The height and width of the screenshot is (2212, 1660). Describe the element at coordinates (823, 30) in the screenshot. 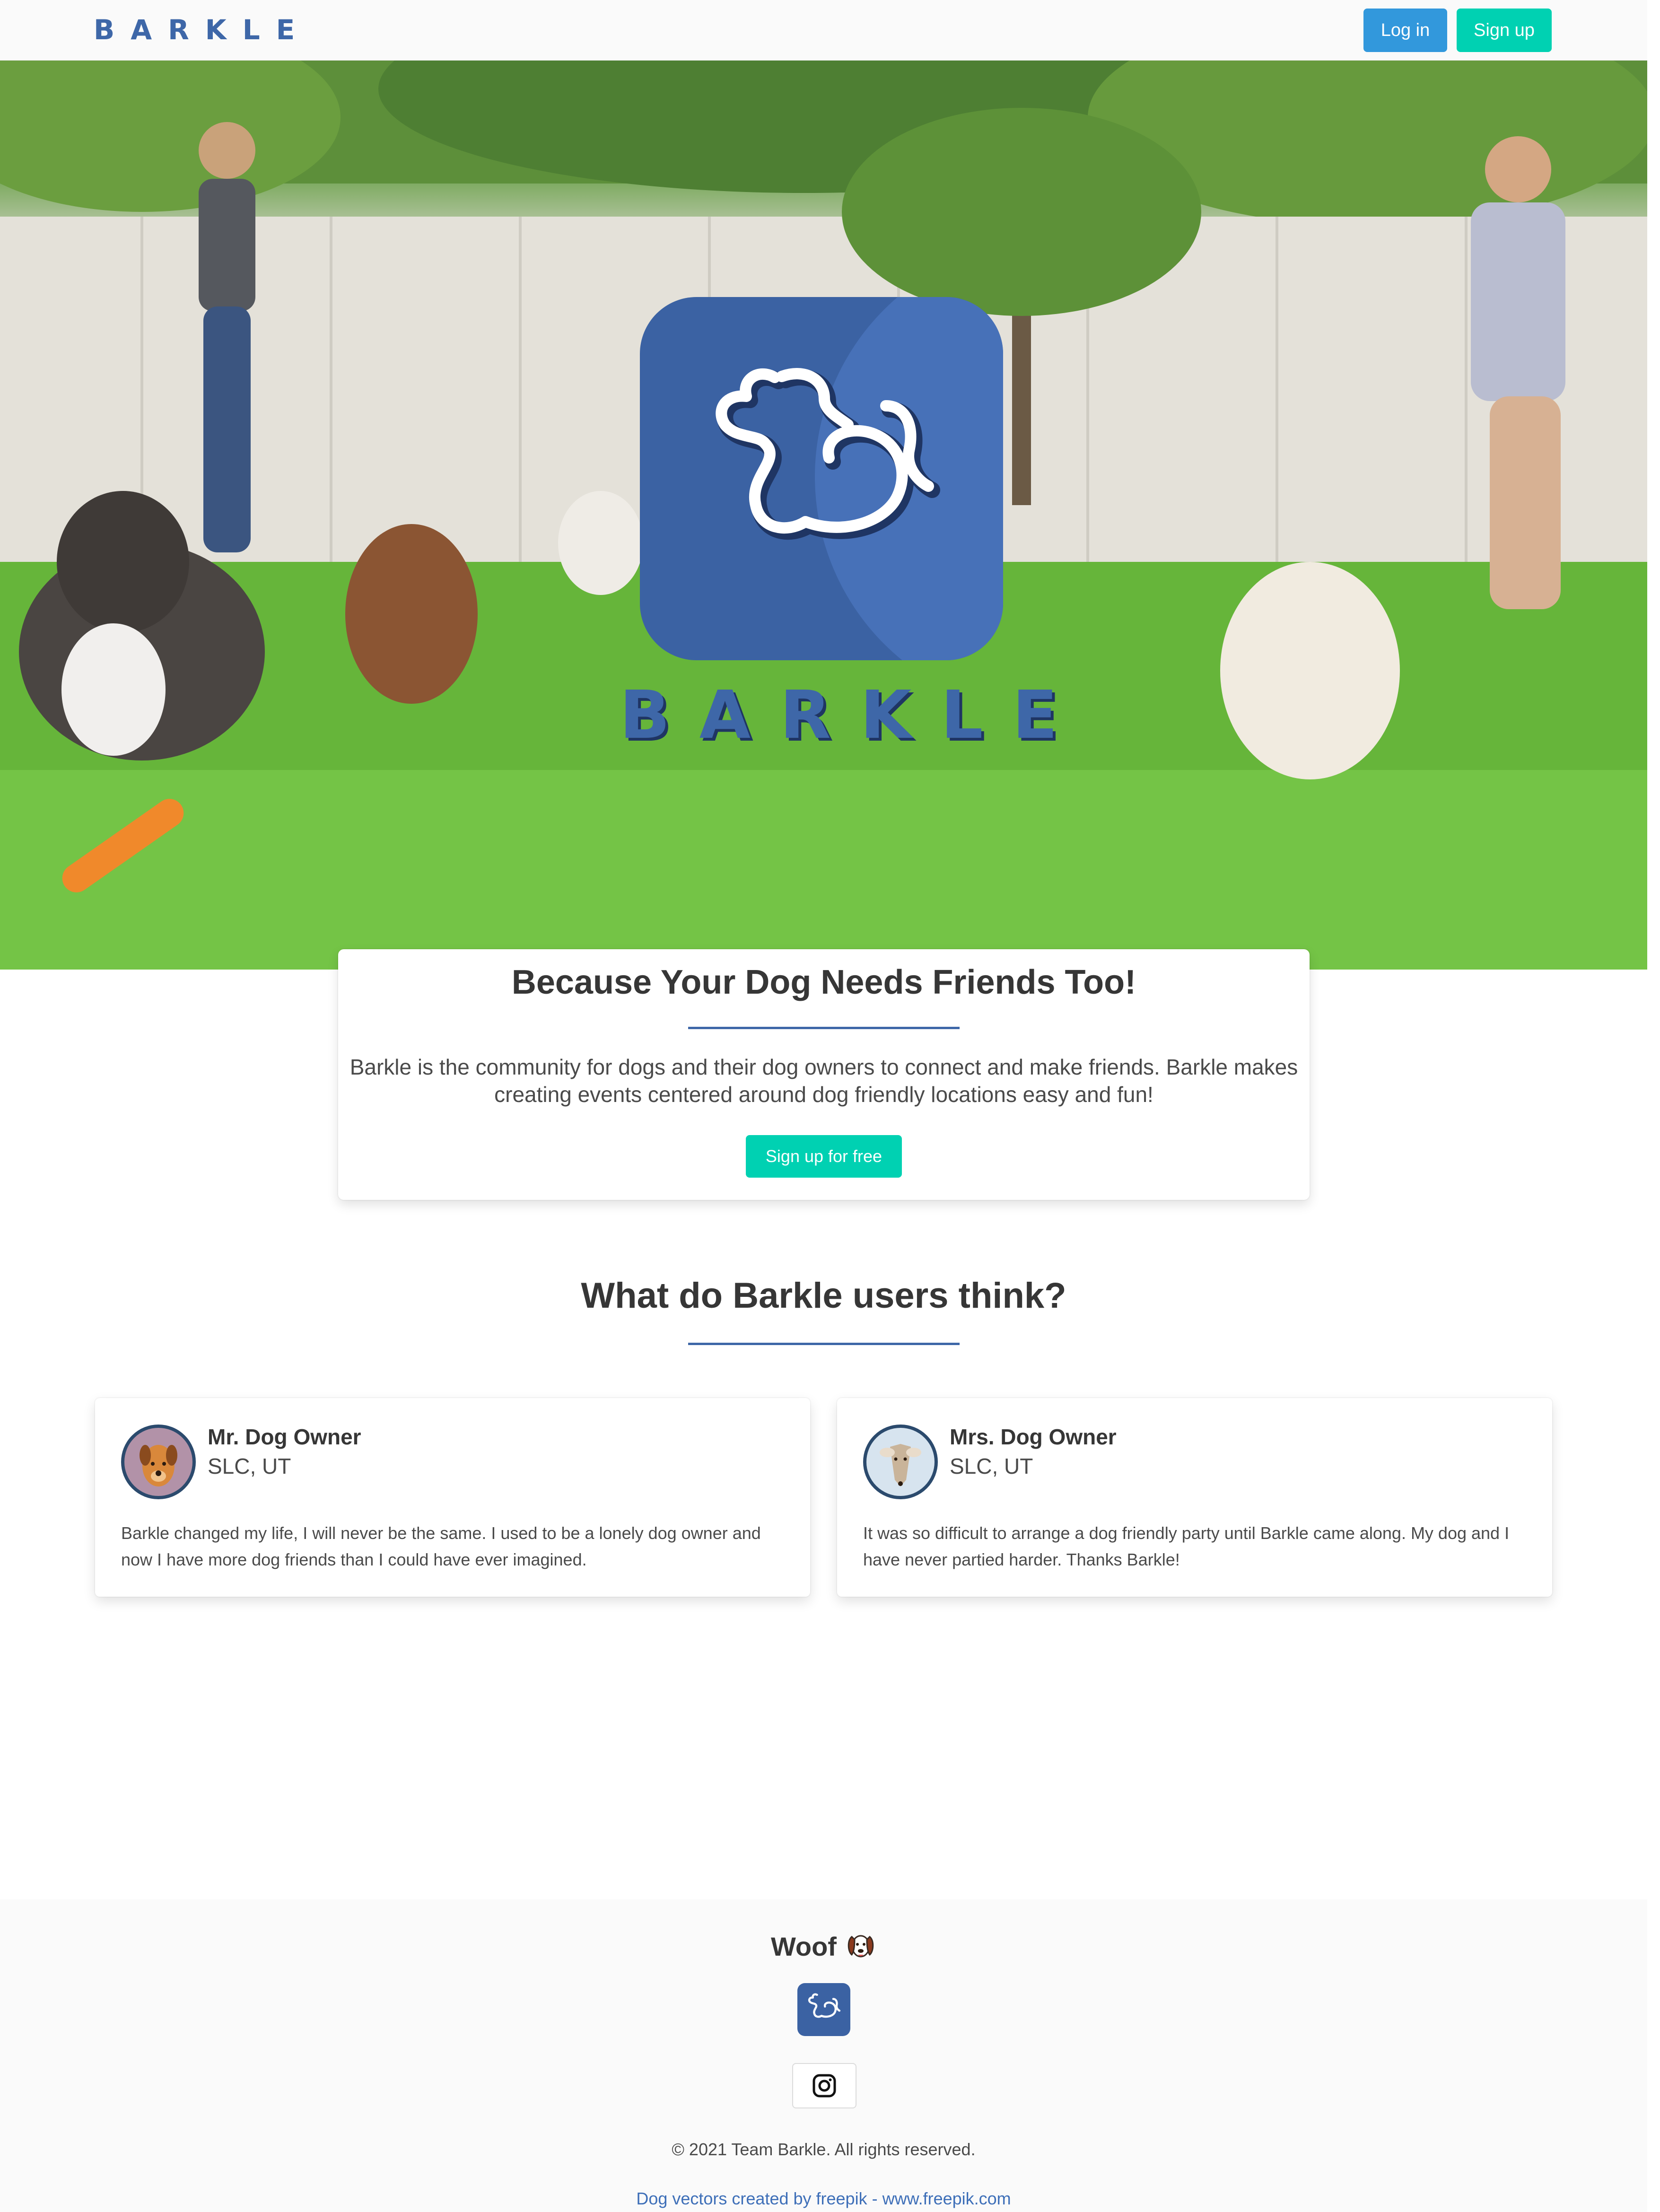

I see `navbar: BARKLE Log in Sign up` at that location.